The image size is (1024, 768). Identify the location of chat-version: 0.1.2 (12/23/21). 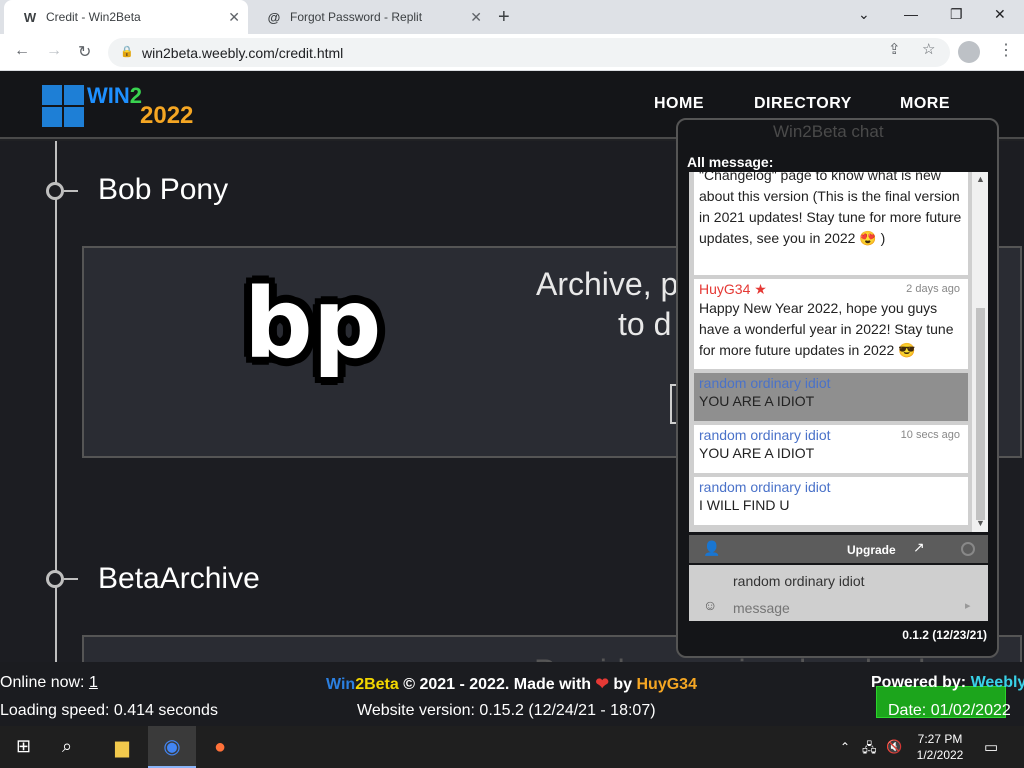
(944, 635).